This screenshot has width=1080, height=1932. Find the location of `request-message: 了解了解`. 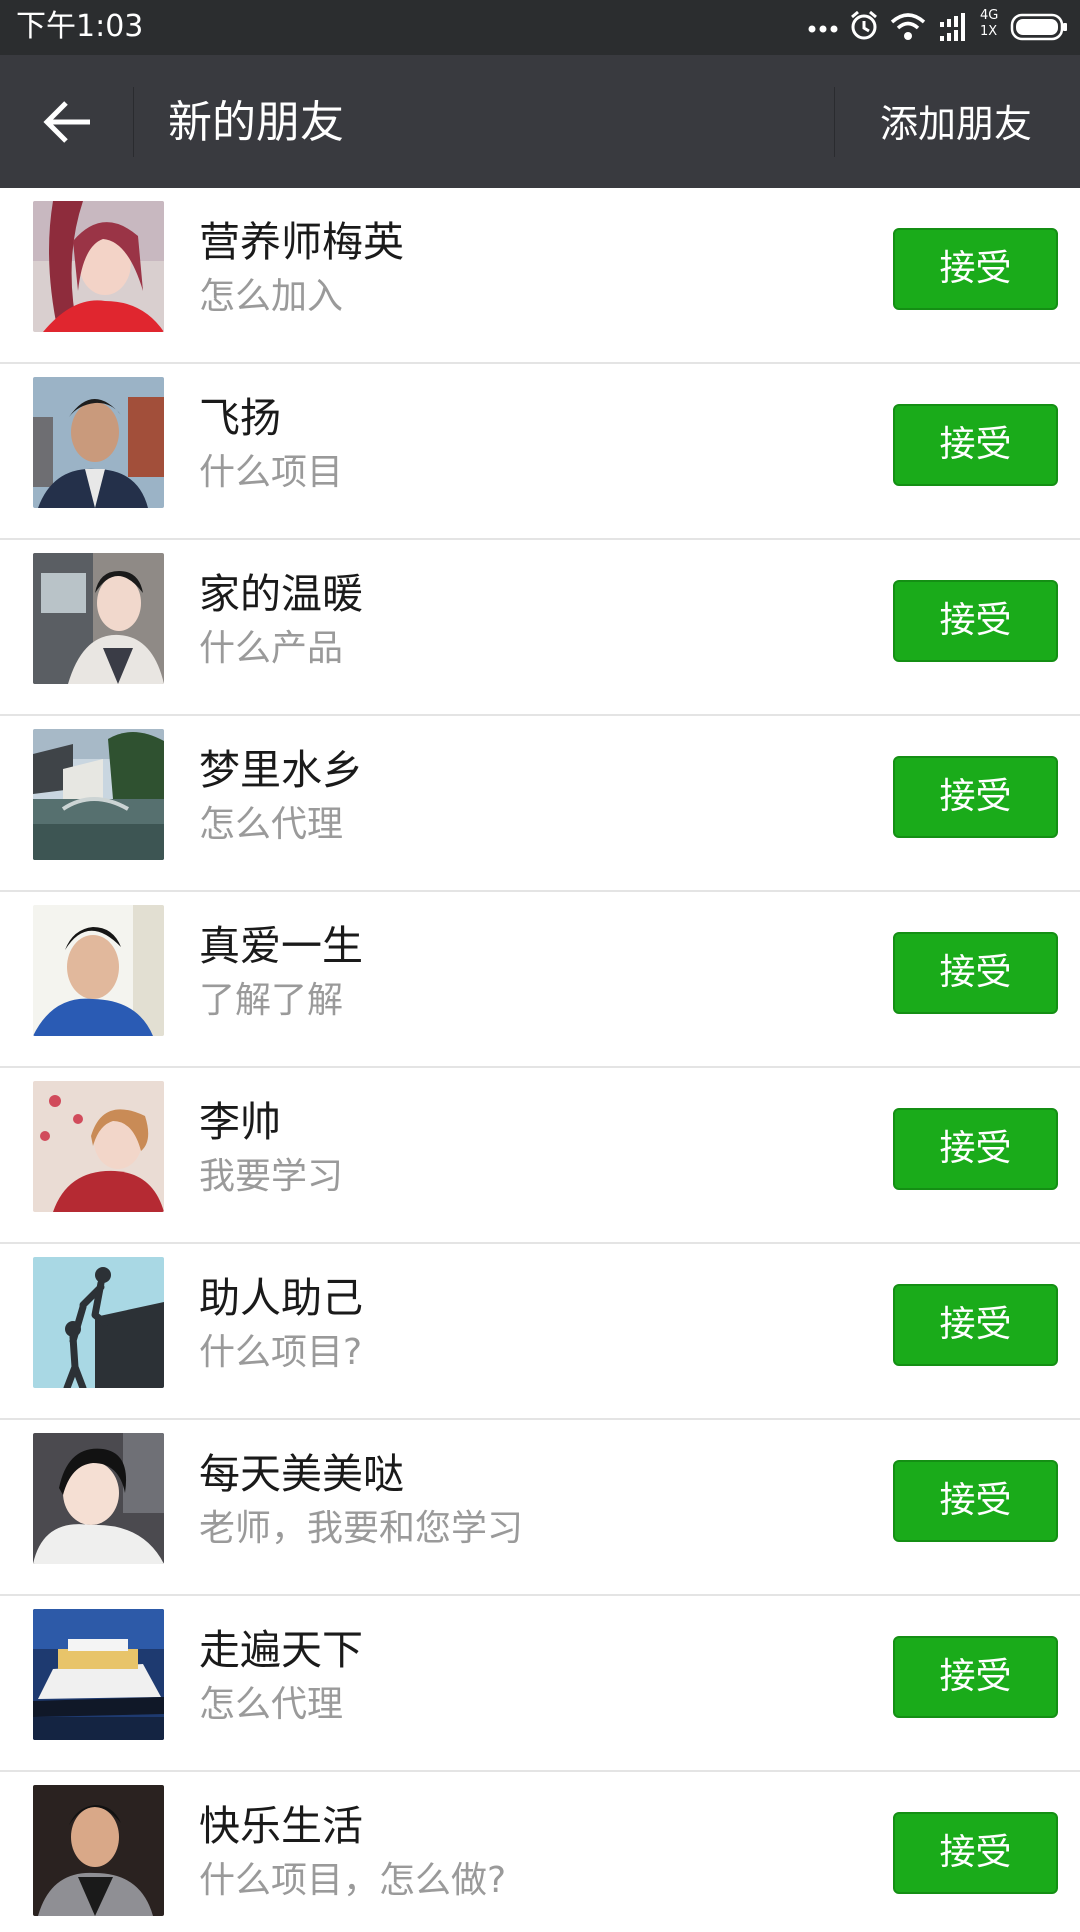

request-message: 了解了解 is located at coordinates (271, 1000).